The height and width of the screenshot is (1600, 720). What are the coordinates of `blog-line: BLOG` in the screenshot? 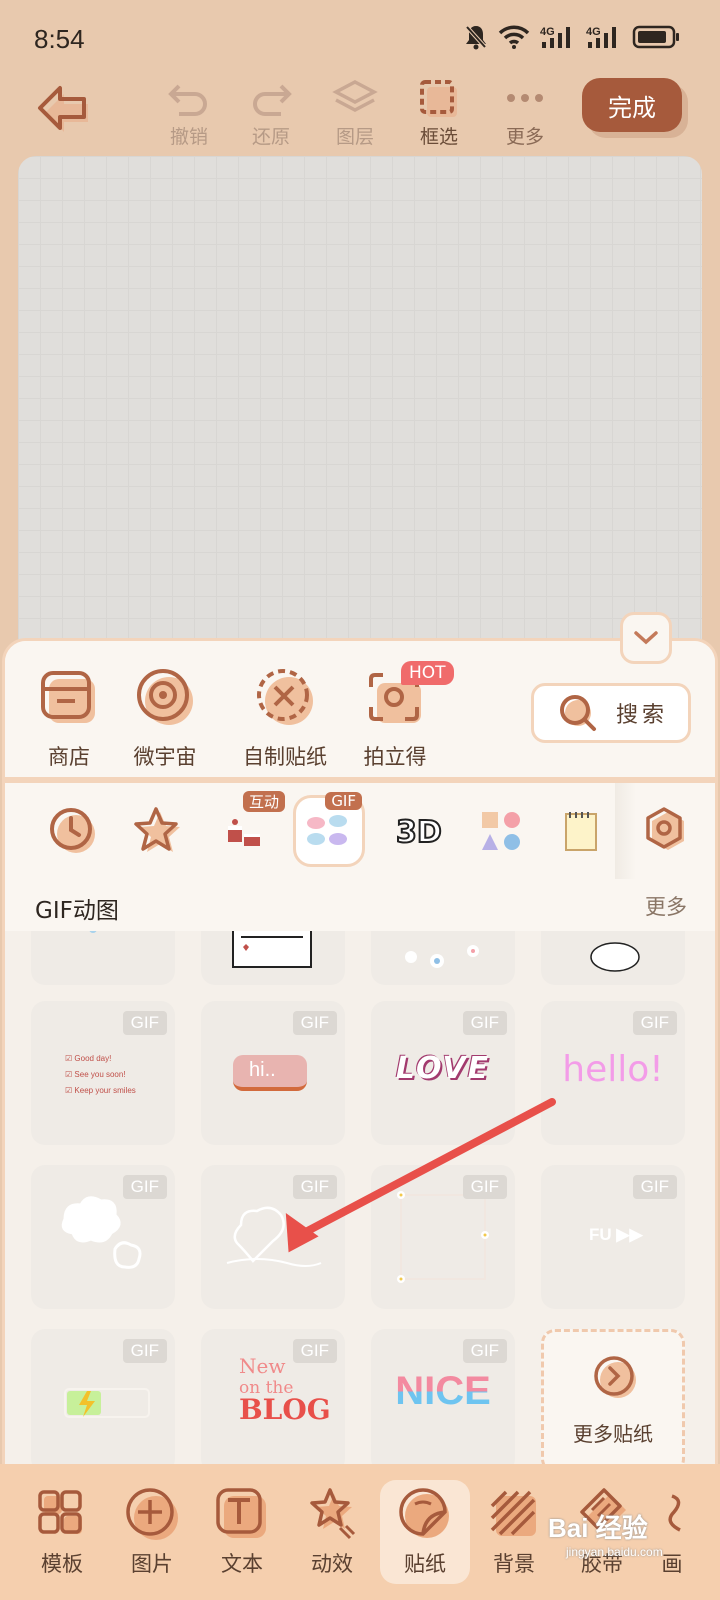 It's located at (285, 1409).